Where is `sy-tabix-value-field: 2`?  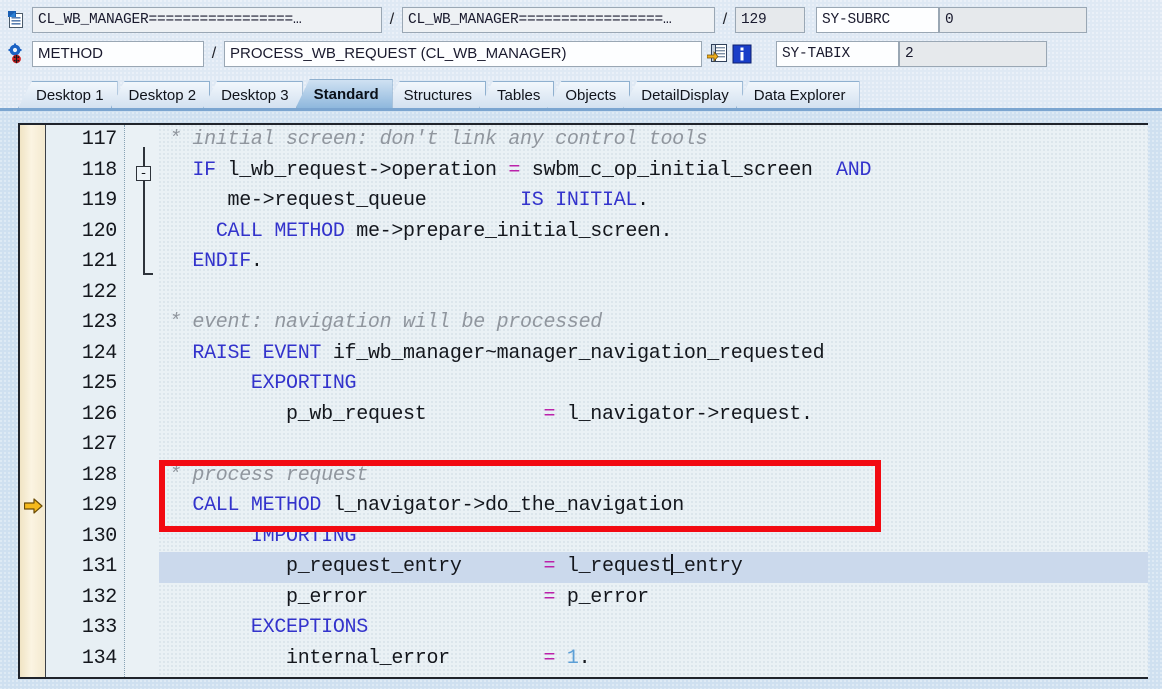 sy-tabix-value-field: 2 is located at coordinates (973, 53).